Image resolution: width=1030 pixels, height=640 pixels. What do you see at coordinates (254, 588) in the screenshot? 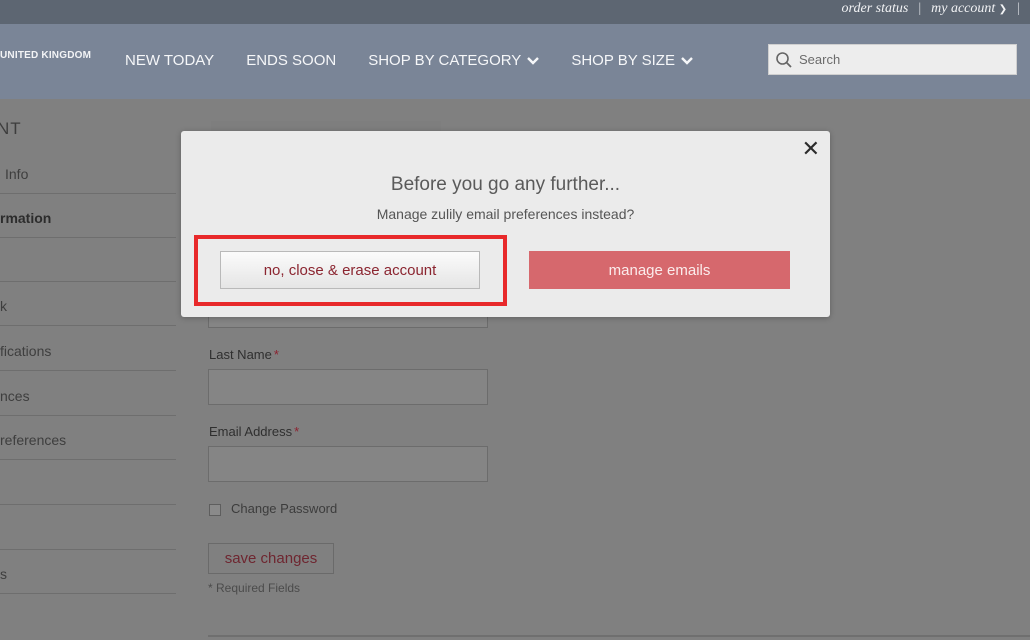
I see `required-fields-note: * Required Fields` at bounding box center [254, 588].